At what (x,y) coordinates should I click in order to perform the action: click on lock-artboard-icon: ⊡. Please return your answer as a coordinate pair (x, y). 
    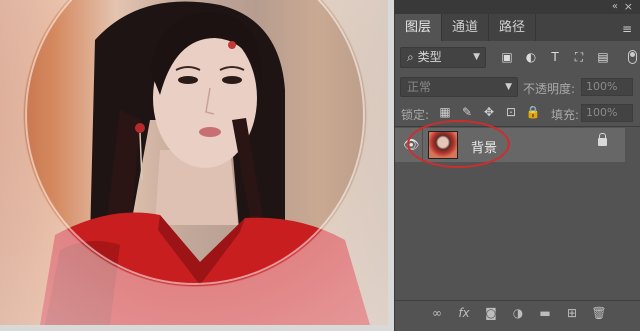
    Looking at the image, I should click on (511, 112).